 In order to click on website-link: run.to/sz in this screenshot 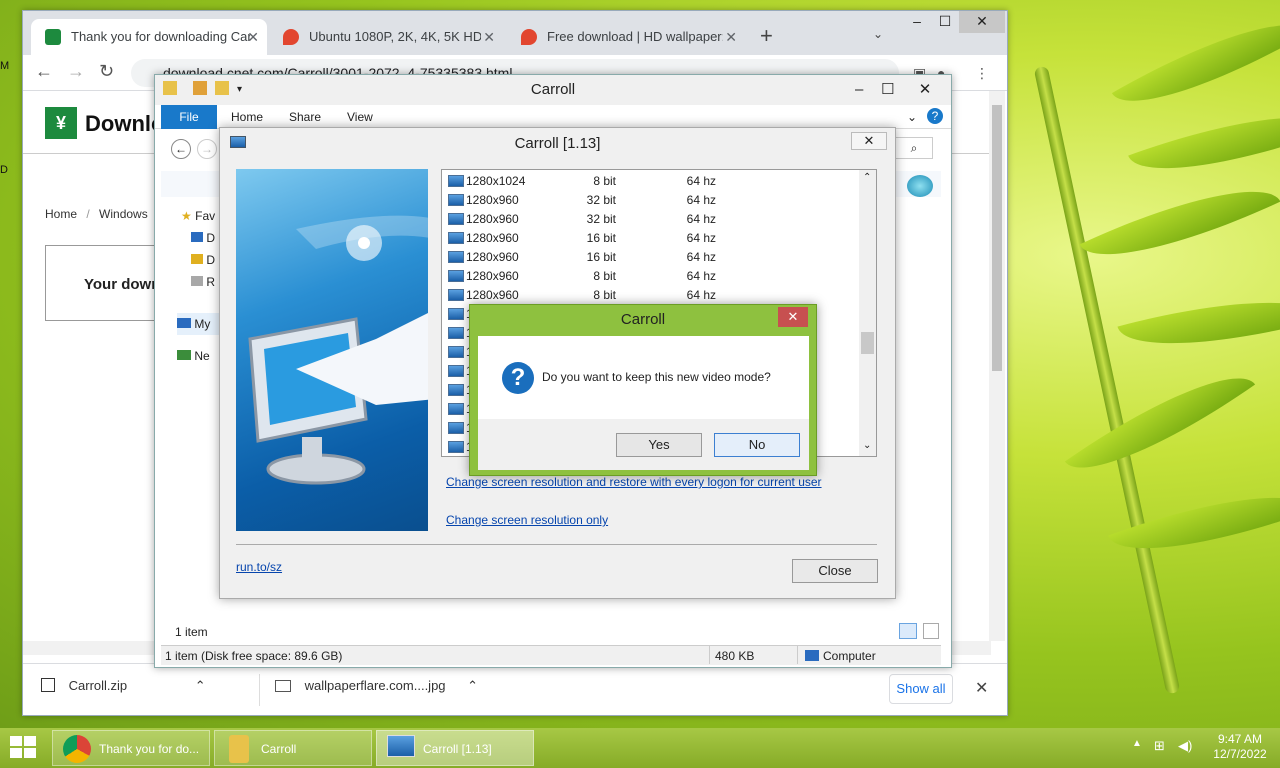, I will do `click(259, 567)`.